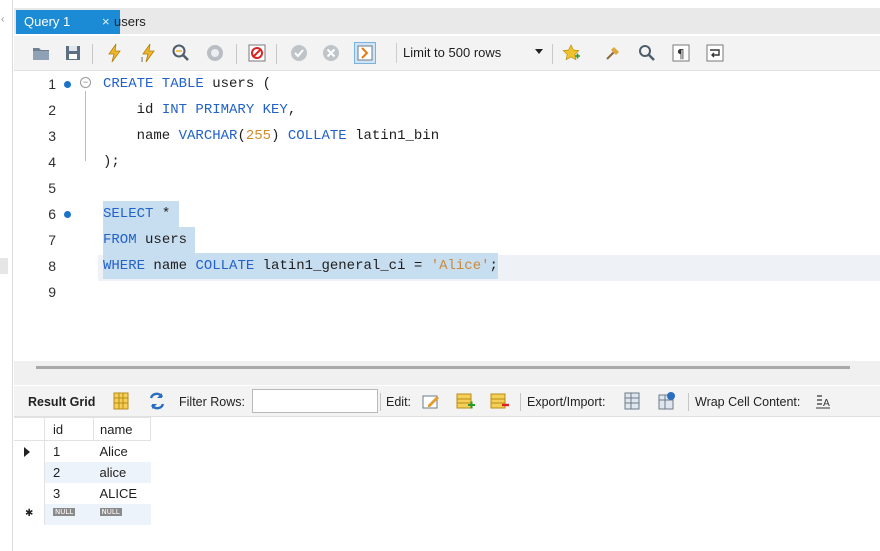 This screenshot has width=880, height=551. I want to click on delete-row-icon, so click(499, 401).